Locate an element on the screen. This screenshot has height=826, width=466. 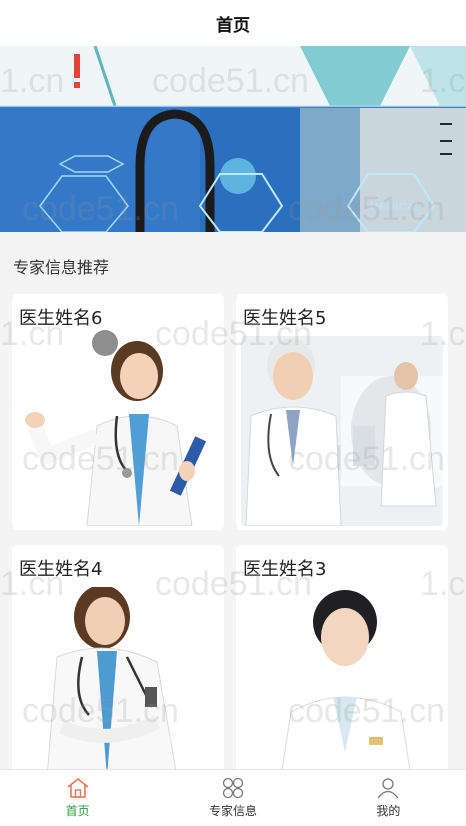
doctor-name: 医生姓名5 is located at coordinates (285, 318).